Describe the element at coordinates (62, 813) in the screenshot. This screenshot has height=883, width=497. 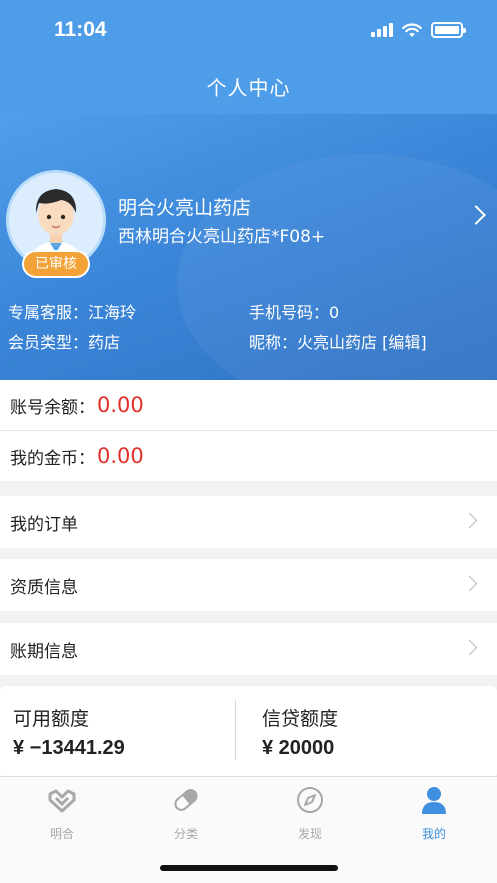
I see `tab-home: 明合` at that location.